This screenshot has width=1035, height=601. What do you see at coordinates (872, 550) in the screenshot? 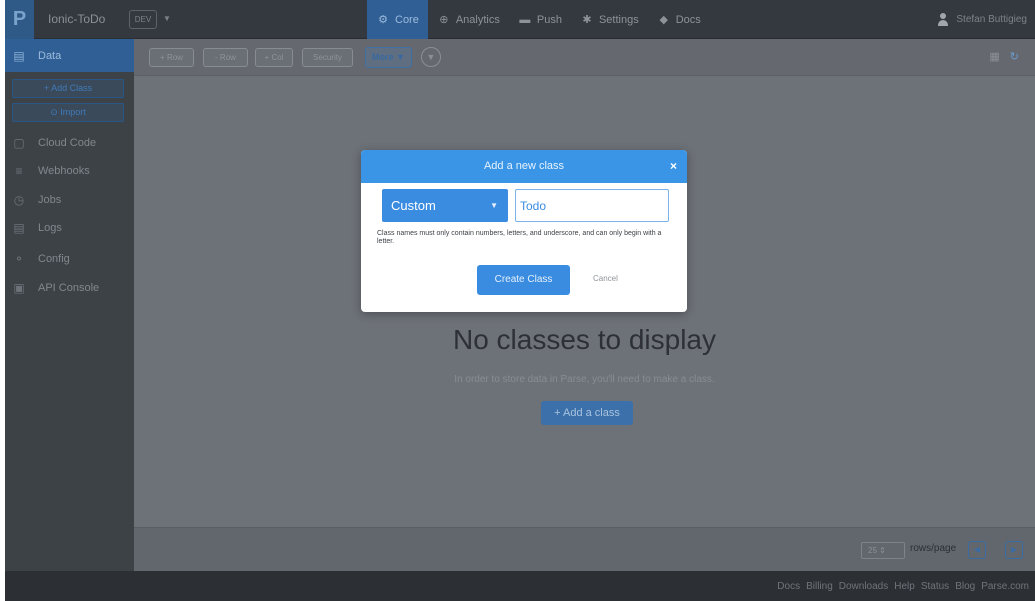
I see `rows-value: 25` at bounding box center [872, 550].